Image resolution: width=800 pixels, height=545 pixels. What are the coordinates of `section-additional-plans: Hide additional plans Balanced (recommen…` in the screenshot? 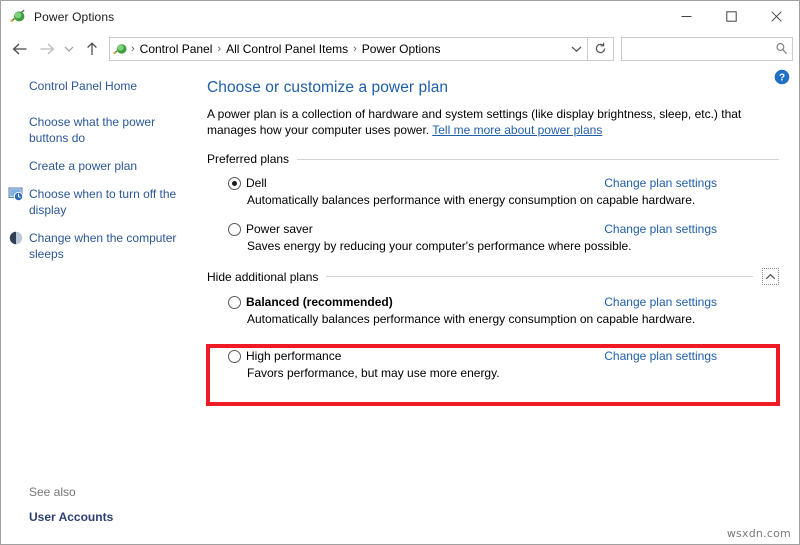 It's located at (493, 324).